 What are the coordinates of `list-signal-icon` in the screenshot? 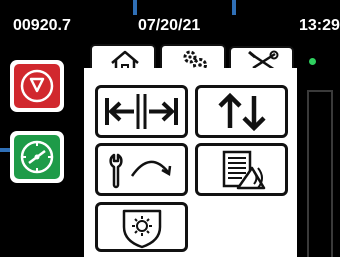 It's located at (244, 170).